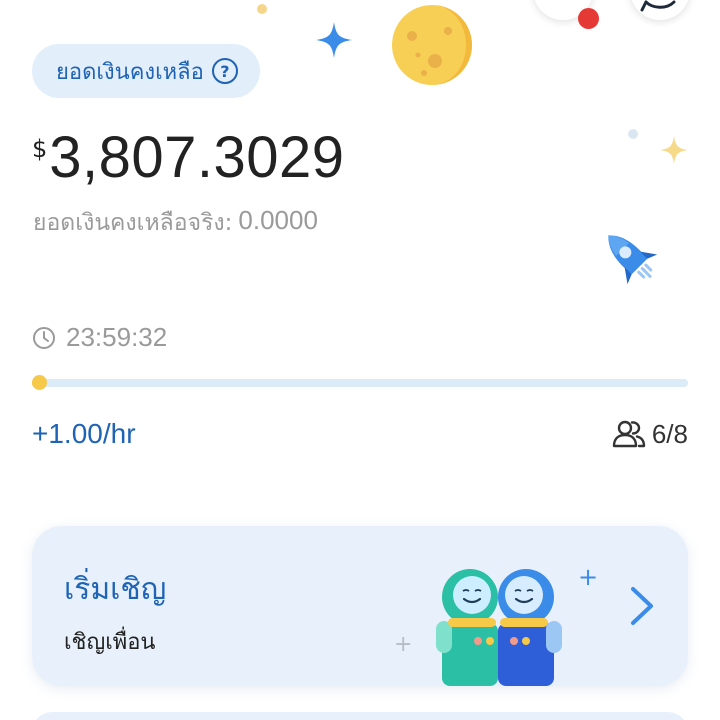  What do you see at coordinates (224, 71) in the screenshot?
I see `help-icon: ?` at bounding box center [224, 71].